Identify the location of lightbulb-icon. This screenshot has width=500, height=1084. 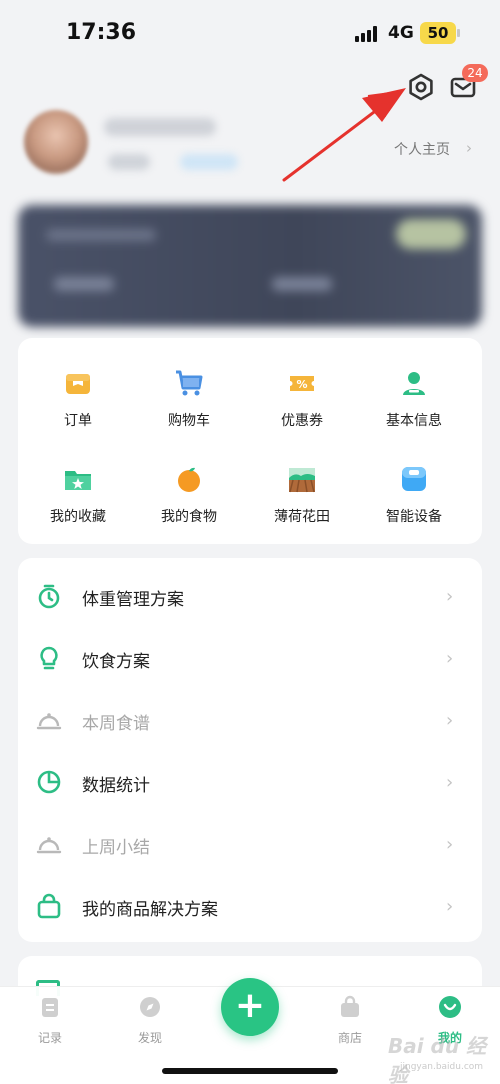
(49, 658).